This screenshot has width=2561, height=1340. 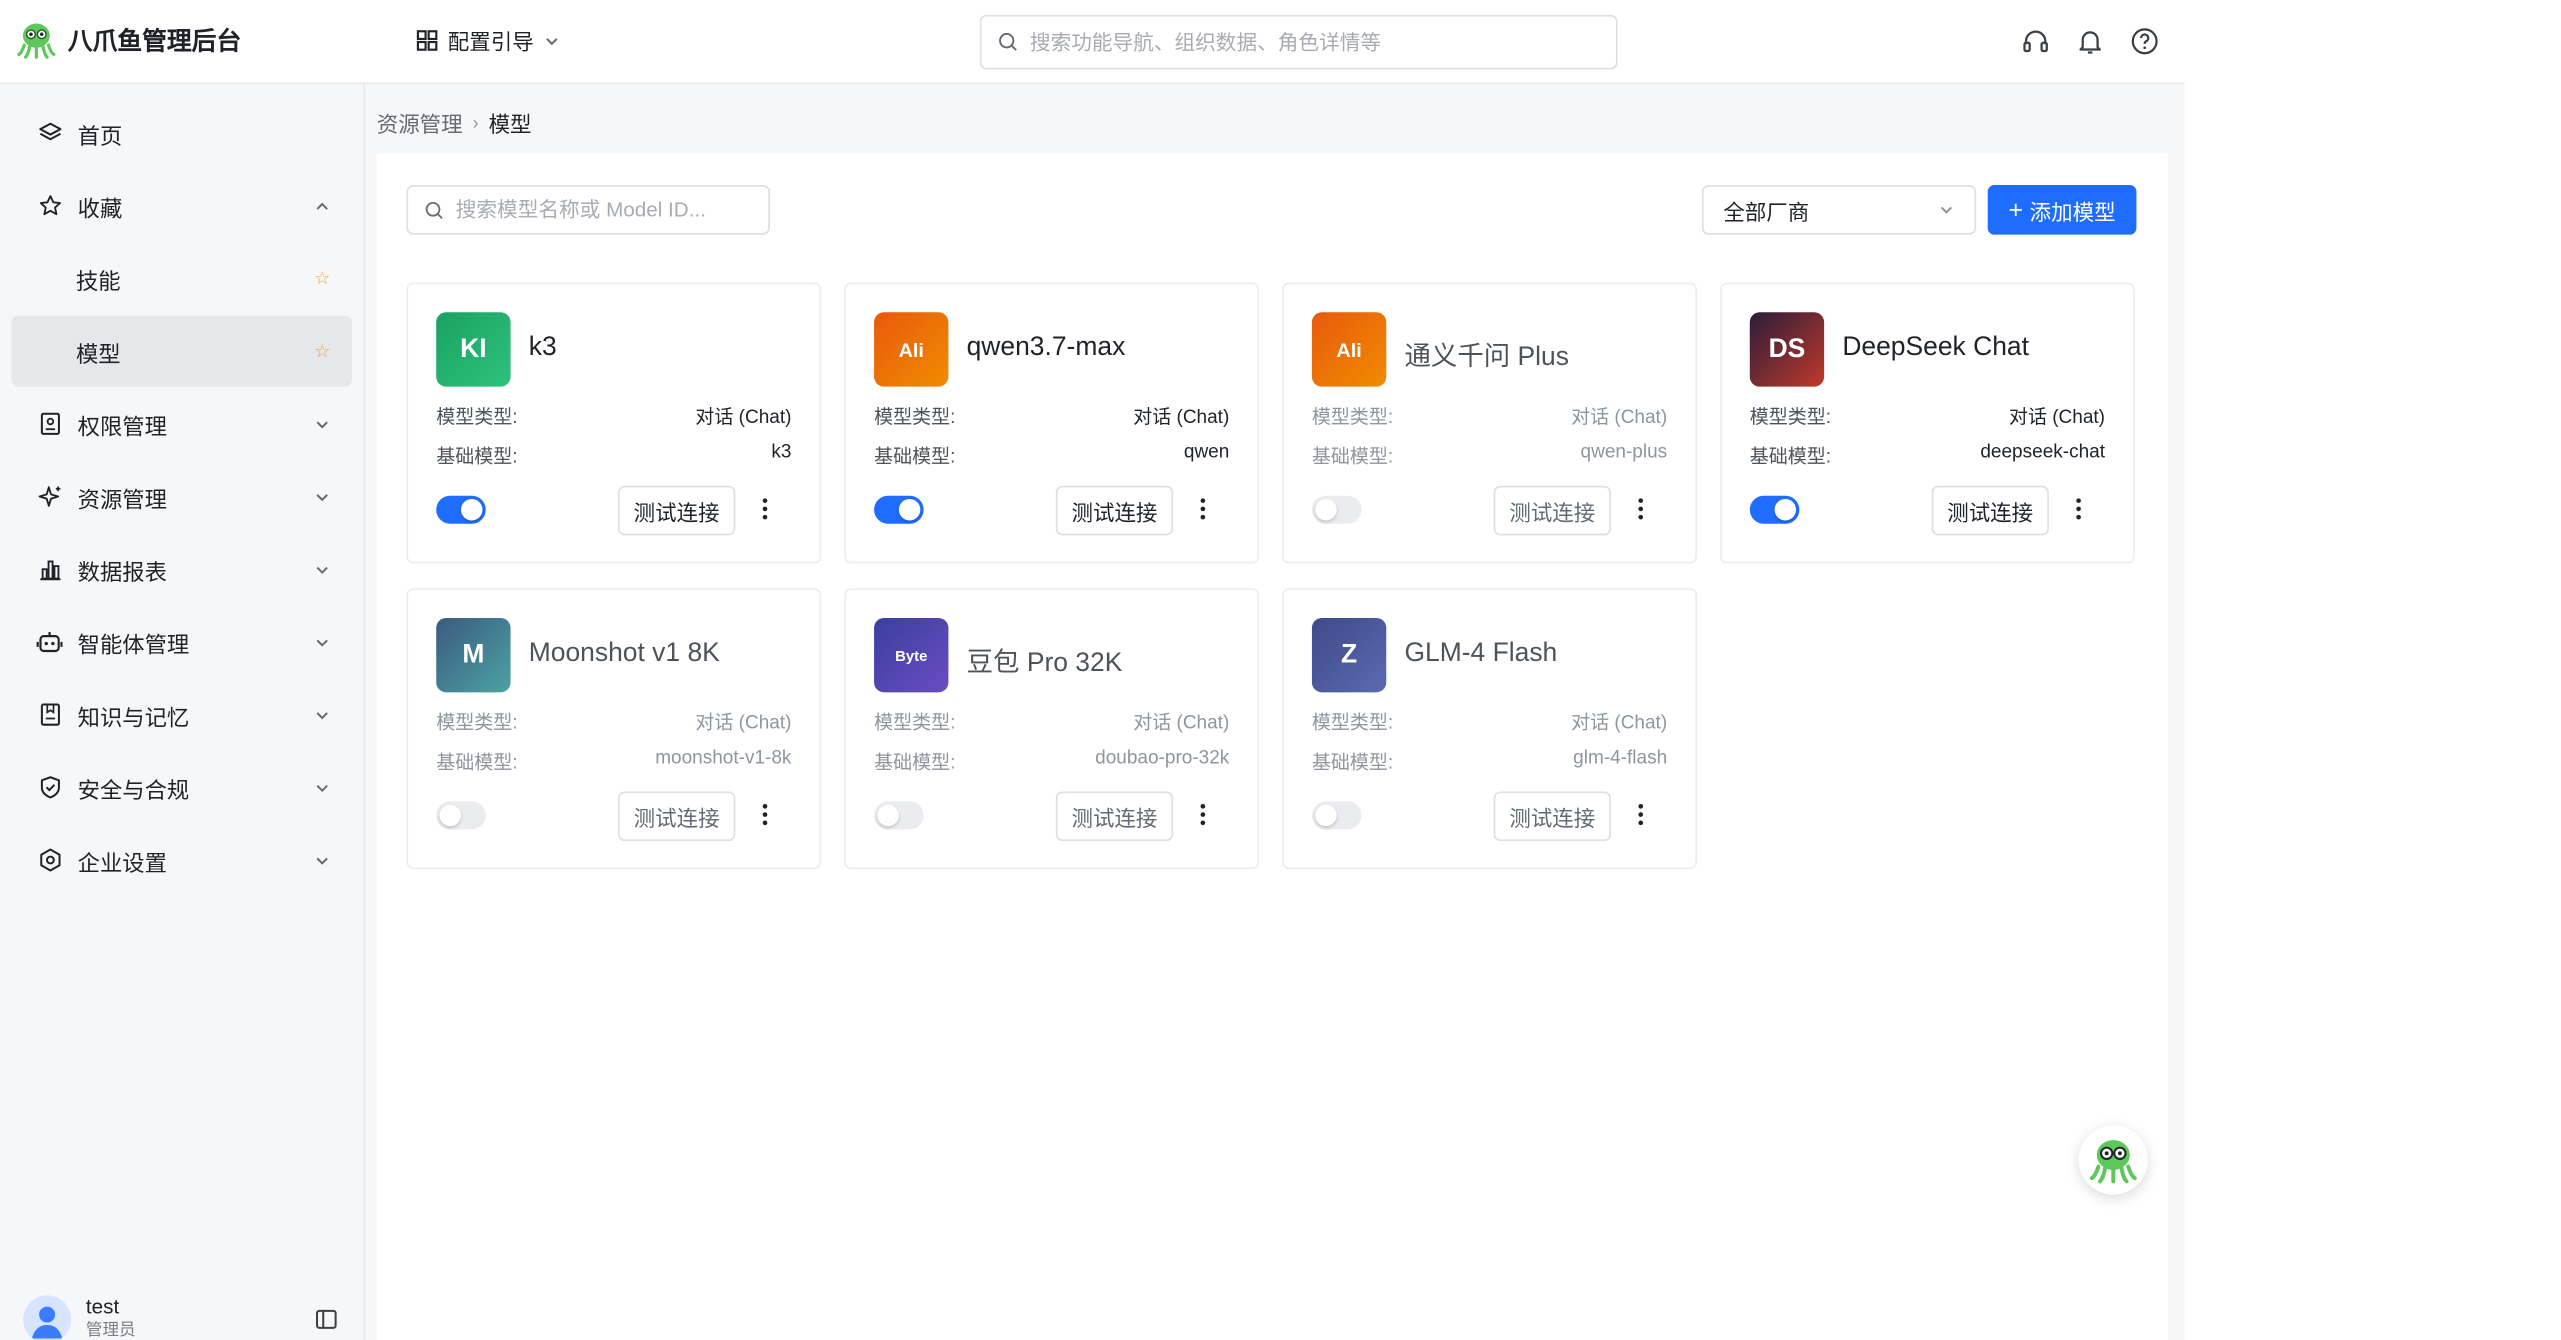 I want to click on sidebar-item-favorites: 收藏, so click(x=182, y=205).